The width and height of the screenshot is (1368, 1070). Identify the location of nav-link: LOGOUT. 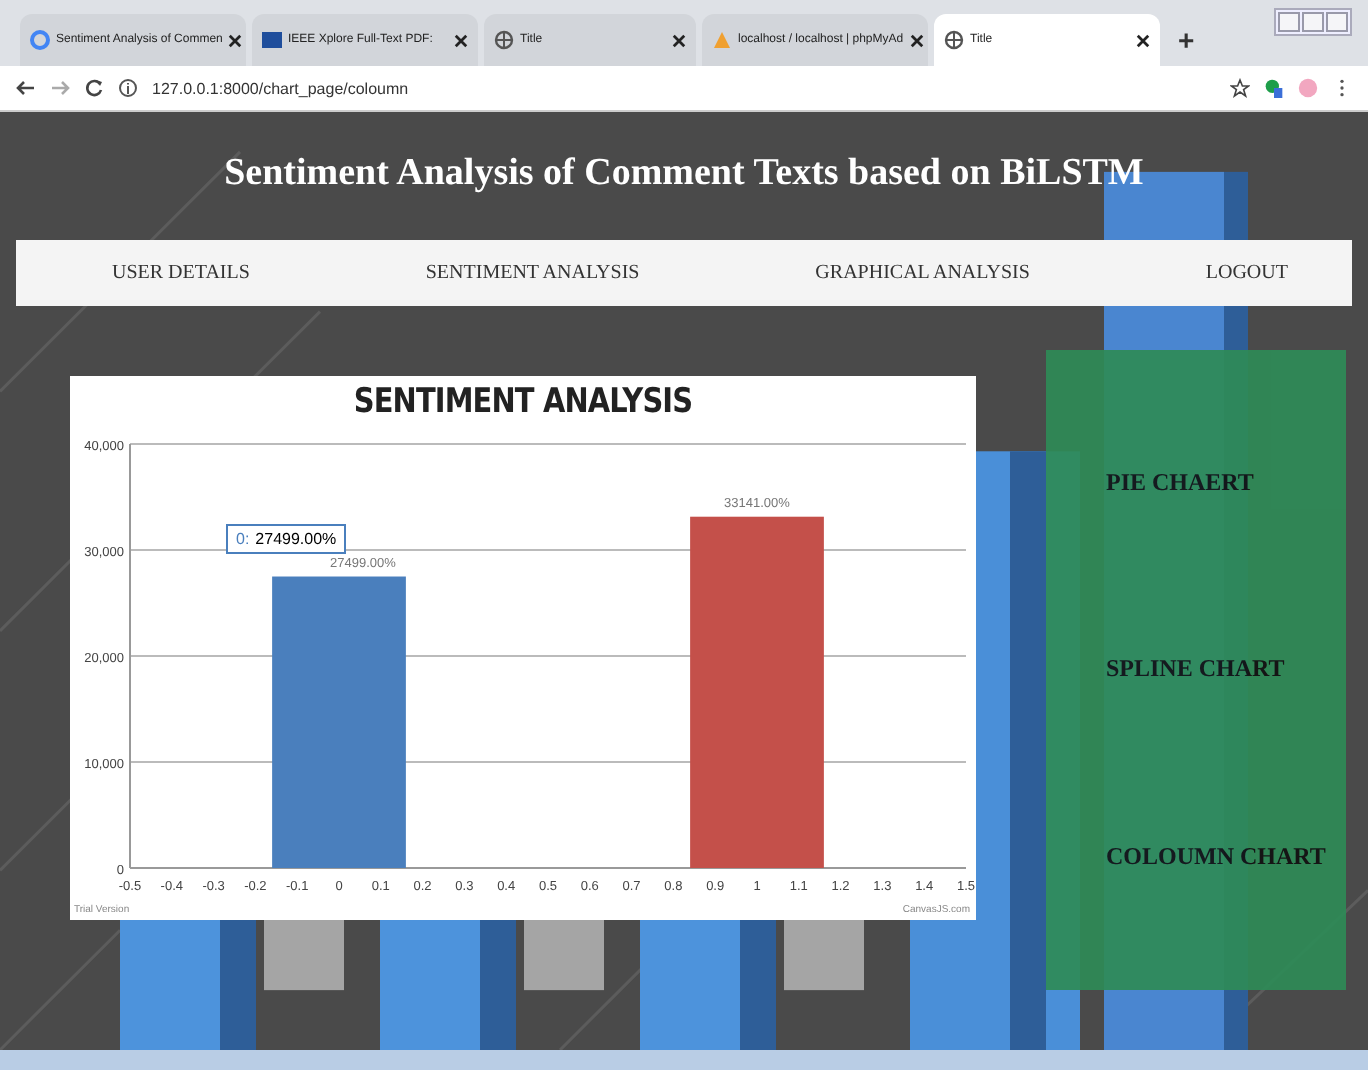
(1246, 273).